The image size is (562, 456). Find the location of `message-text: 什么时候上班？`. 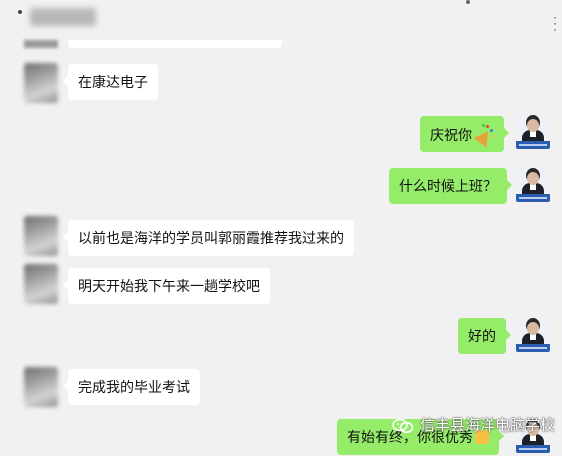

message-text: 什么时候上班？ is located at coordinates (448, 186).